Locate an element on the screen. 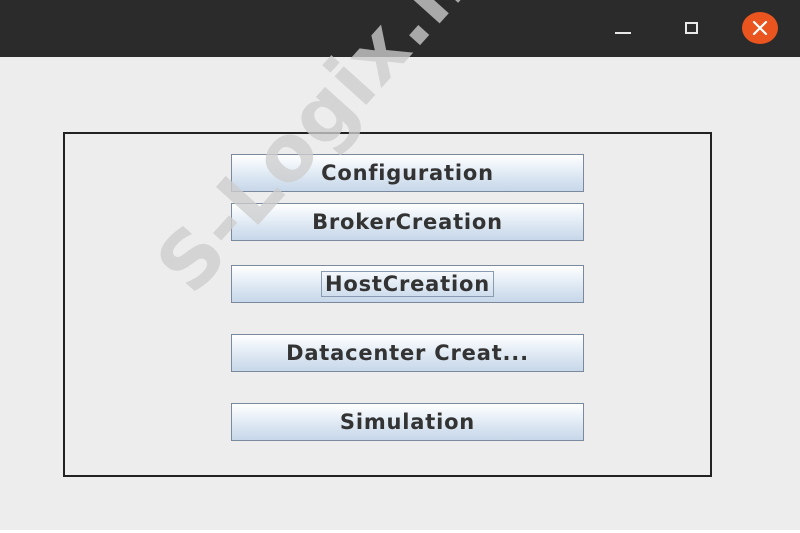 Image resolution: width=800 pixels, height=533 pixels. minimize-icon is located at coordinates (623, 33).